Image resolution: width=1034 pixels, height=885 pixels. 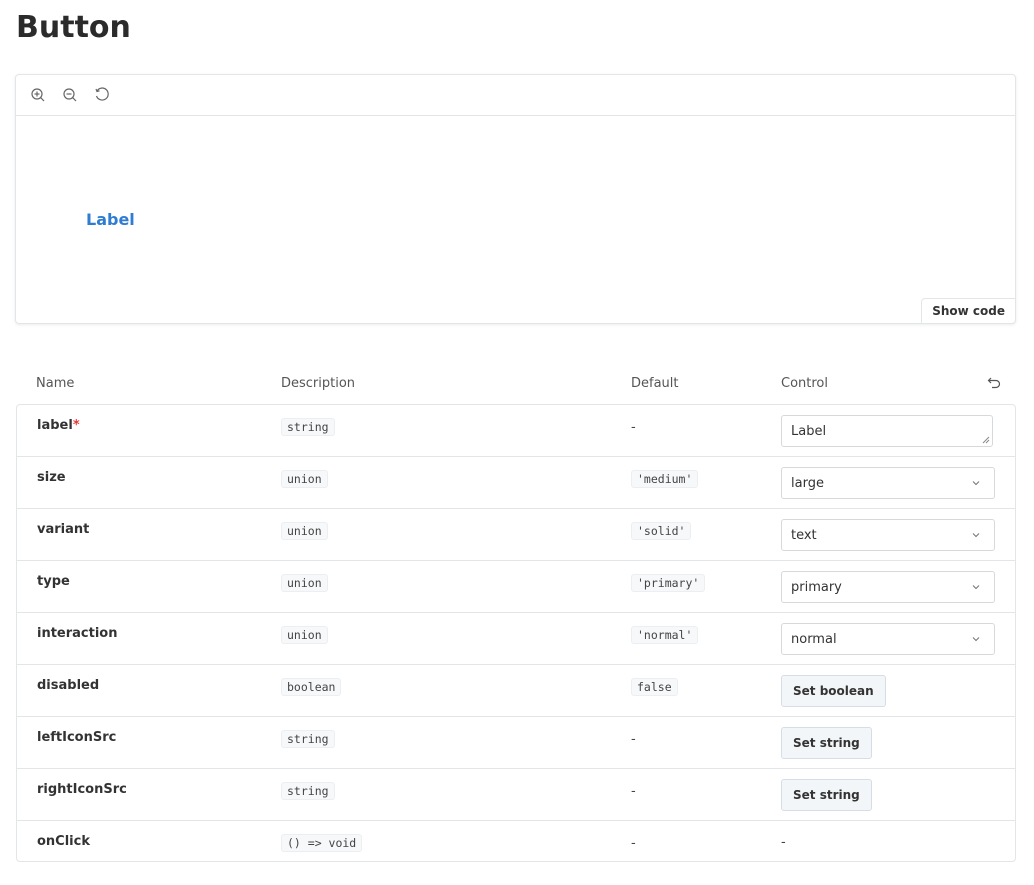 What do you see at coordinates (515, 95) in the screenshot?
I see `preview-toolbar` at bounding box center [515, 95].